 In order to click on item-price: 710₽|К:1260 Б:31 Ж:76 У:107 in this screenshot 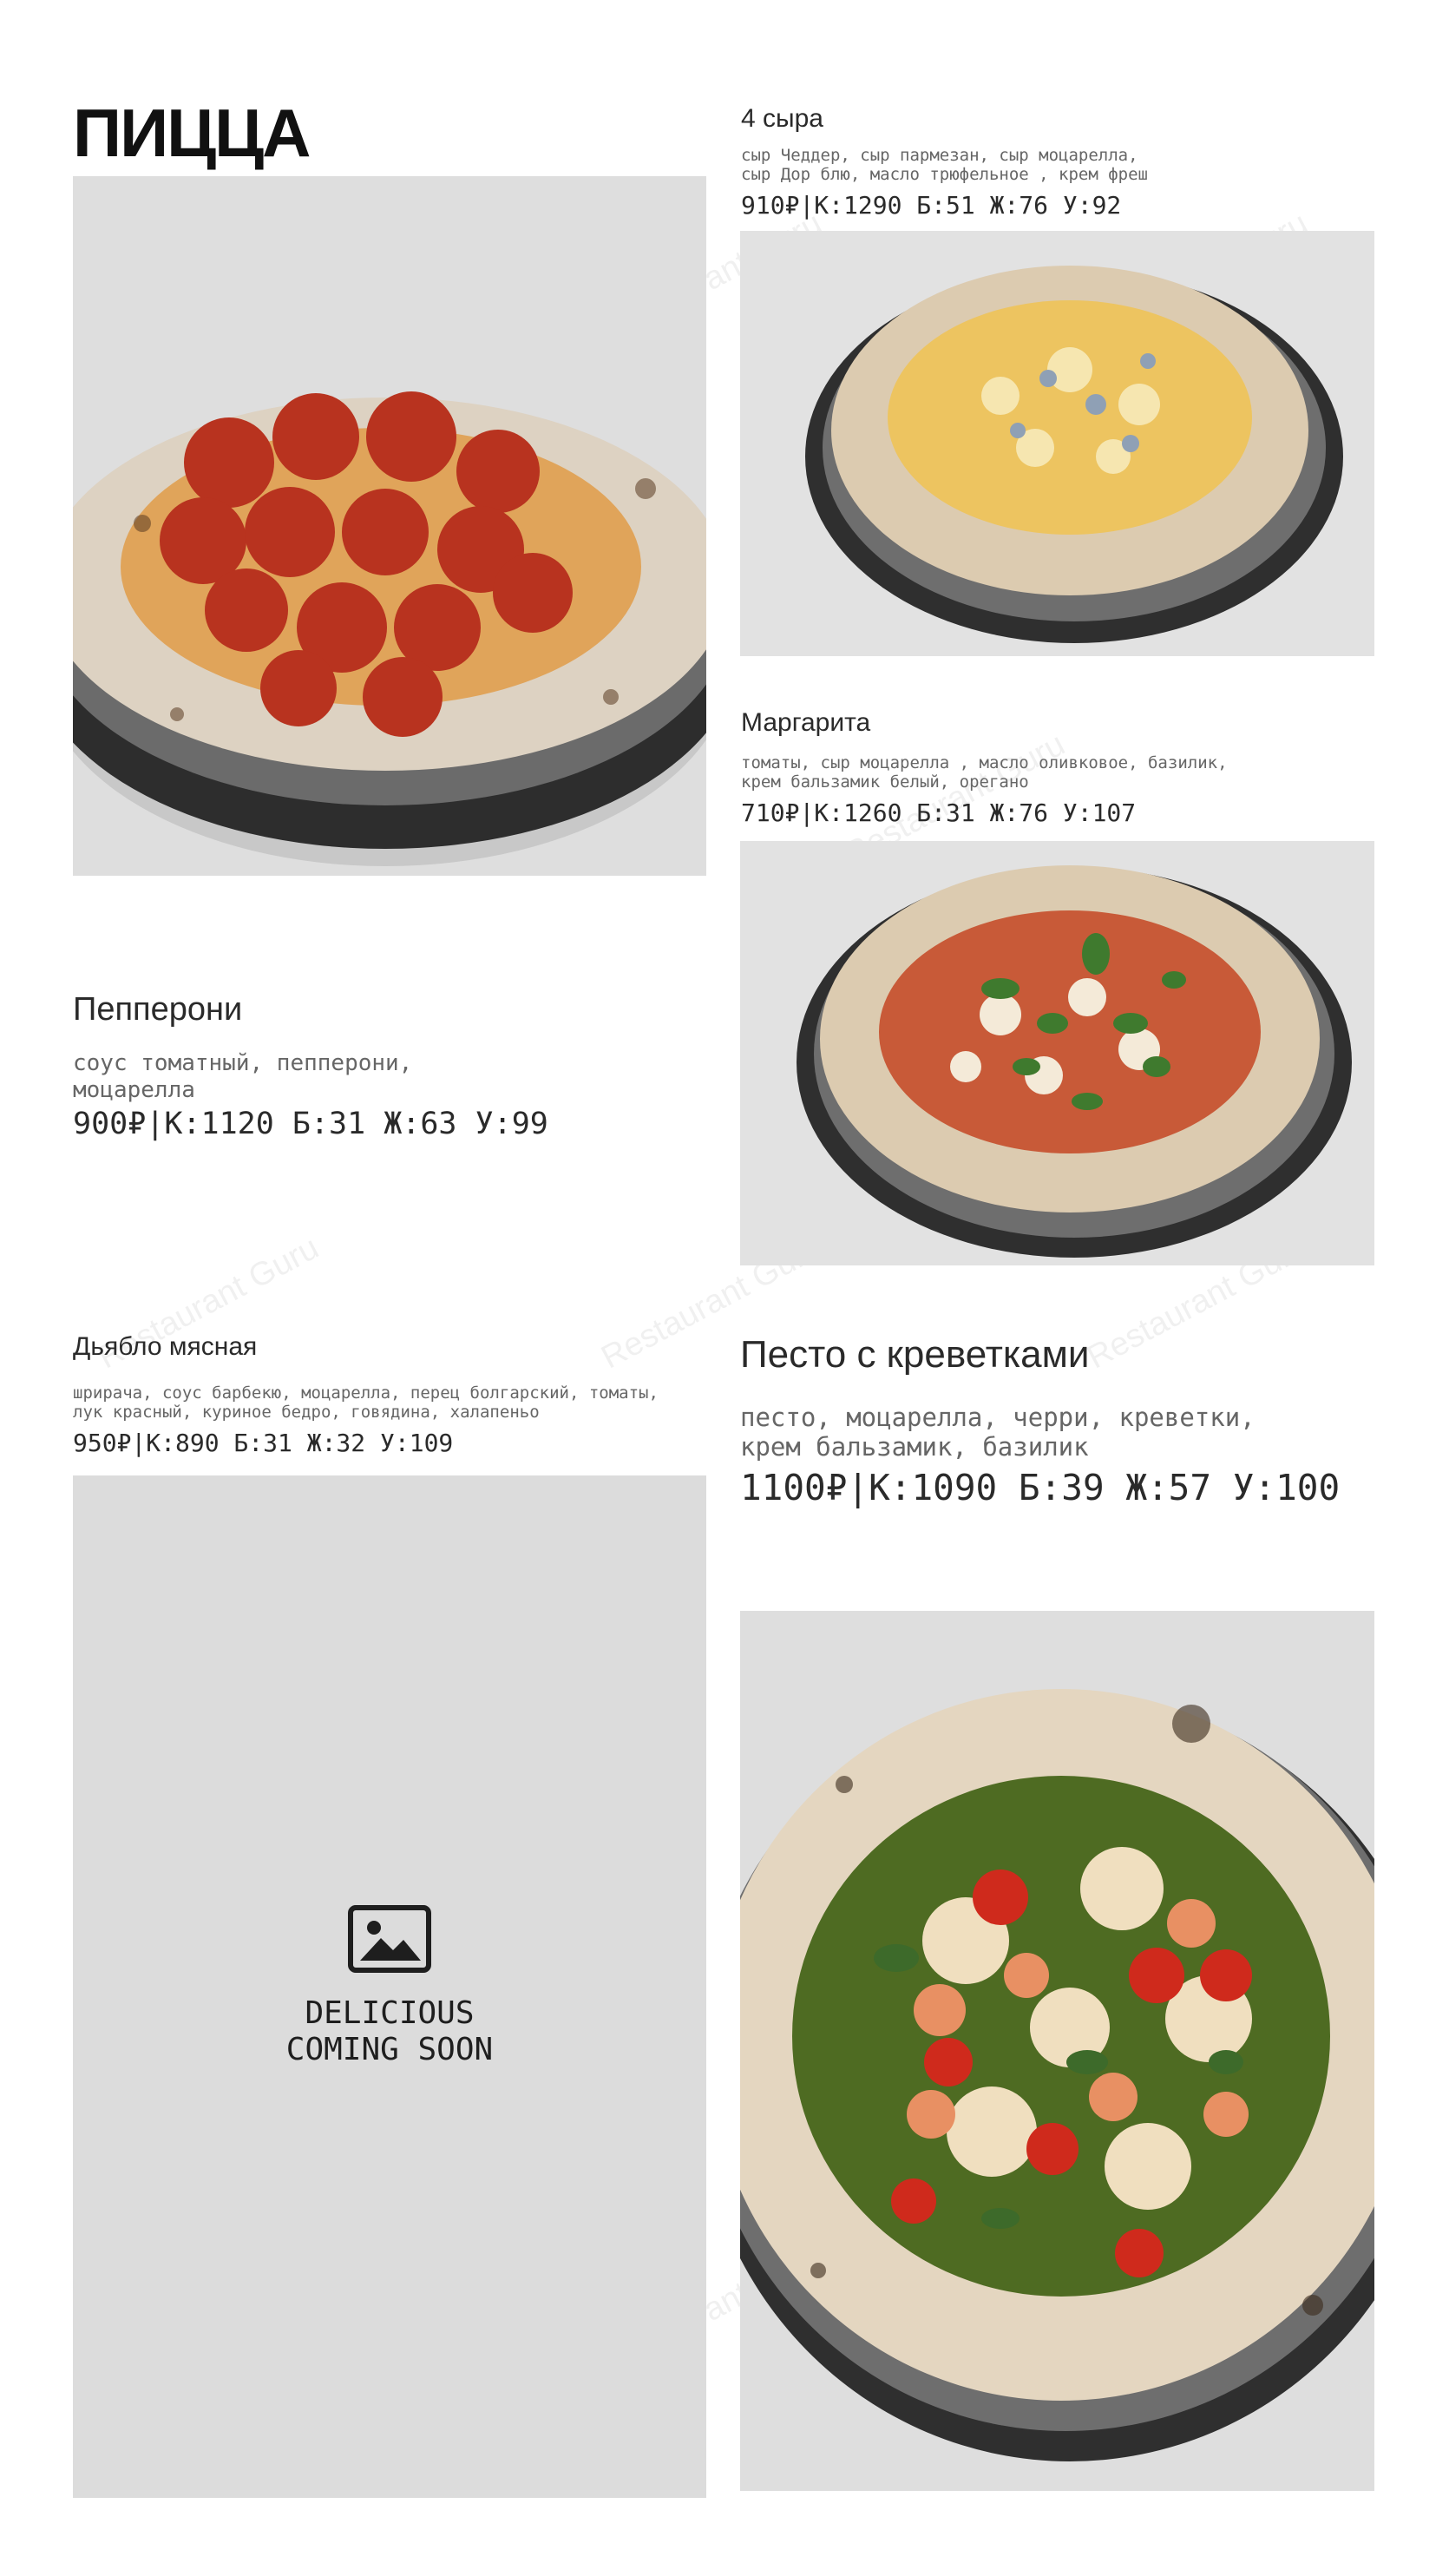, I will do `click(939, 813)`.